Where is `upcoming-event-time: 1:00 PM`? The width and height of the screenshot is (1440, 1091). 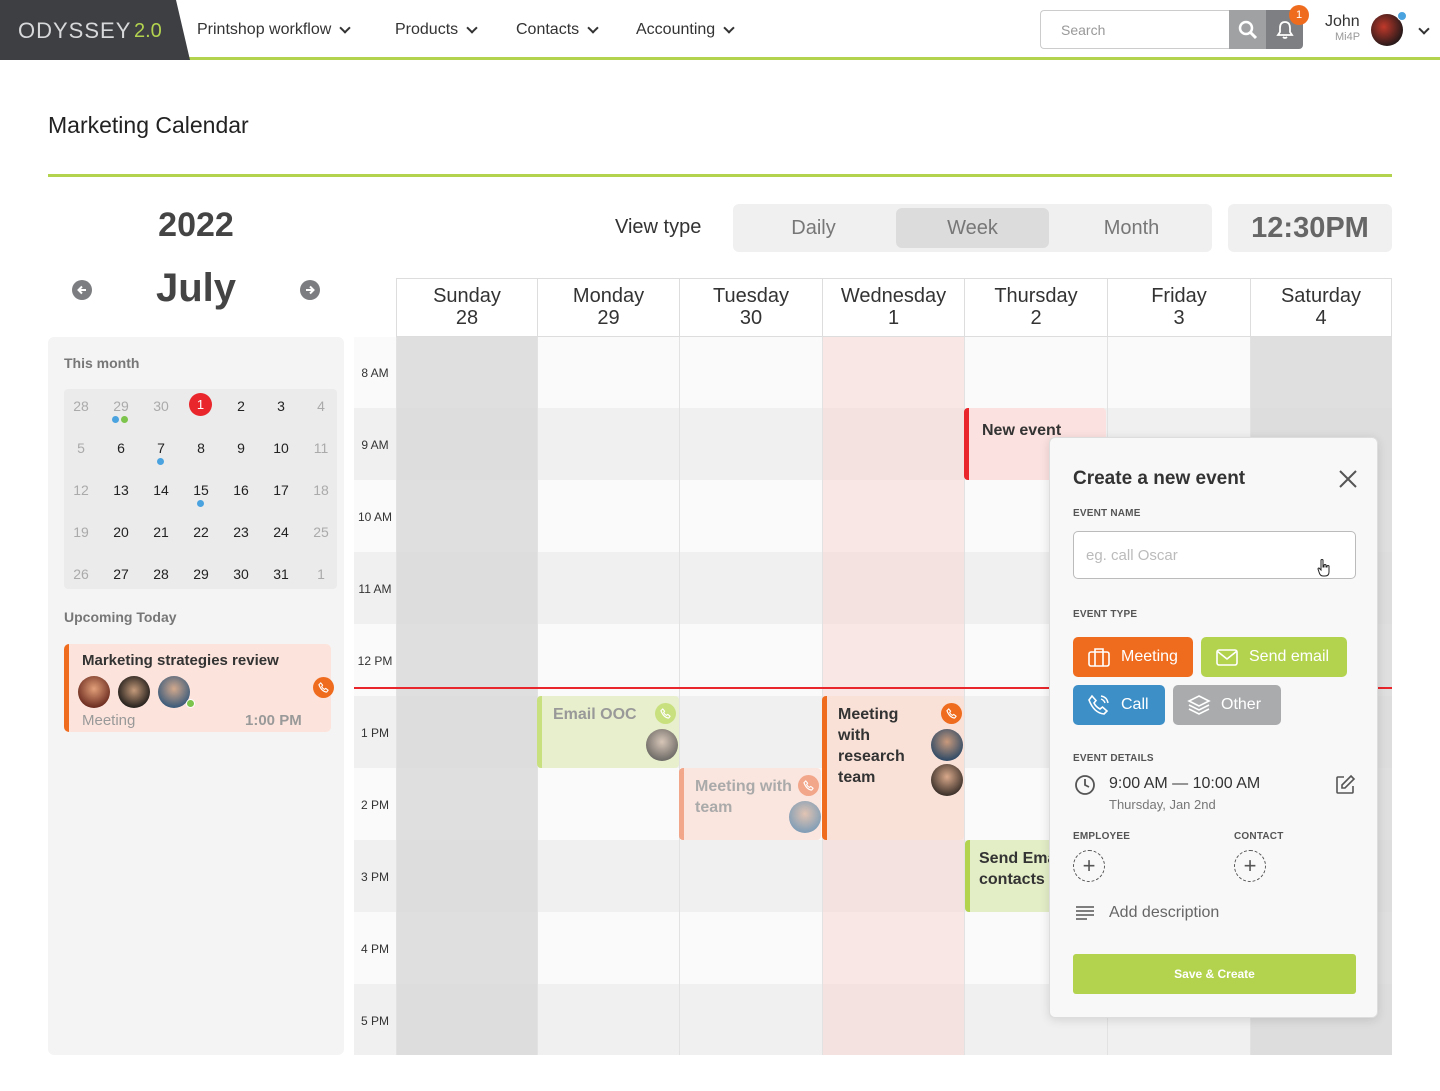
upcoming-event-time: 1:00 PM is located at coordinates (273, 720).